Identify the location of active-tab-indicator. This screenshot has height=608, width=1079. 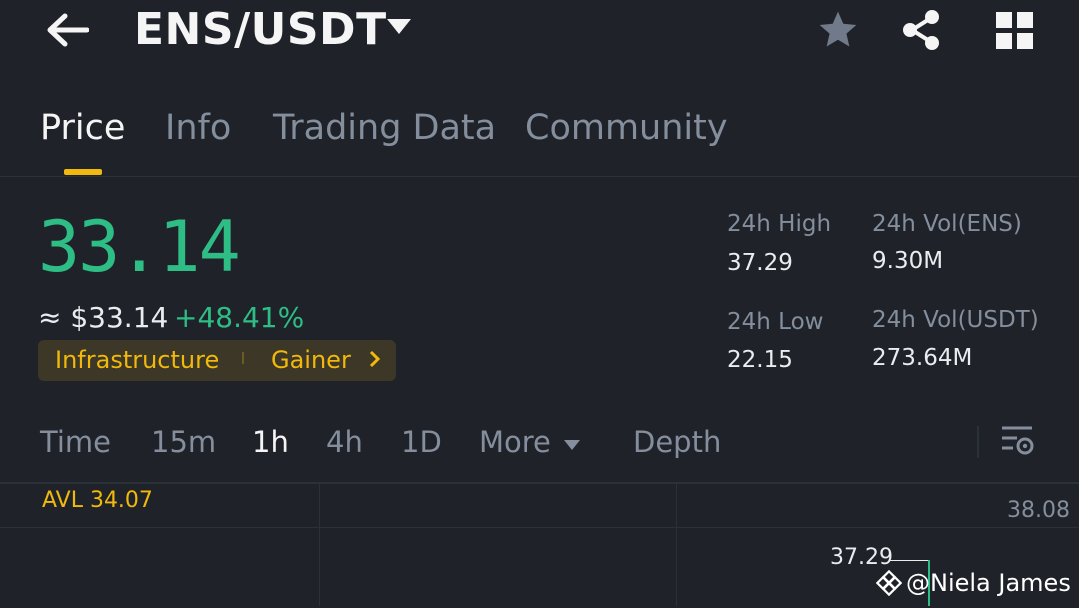
(83, 172).